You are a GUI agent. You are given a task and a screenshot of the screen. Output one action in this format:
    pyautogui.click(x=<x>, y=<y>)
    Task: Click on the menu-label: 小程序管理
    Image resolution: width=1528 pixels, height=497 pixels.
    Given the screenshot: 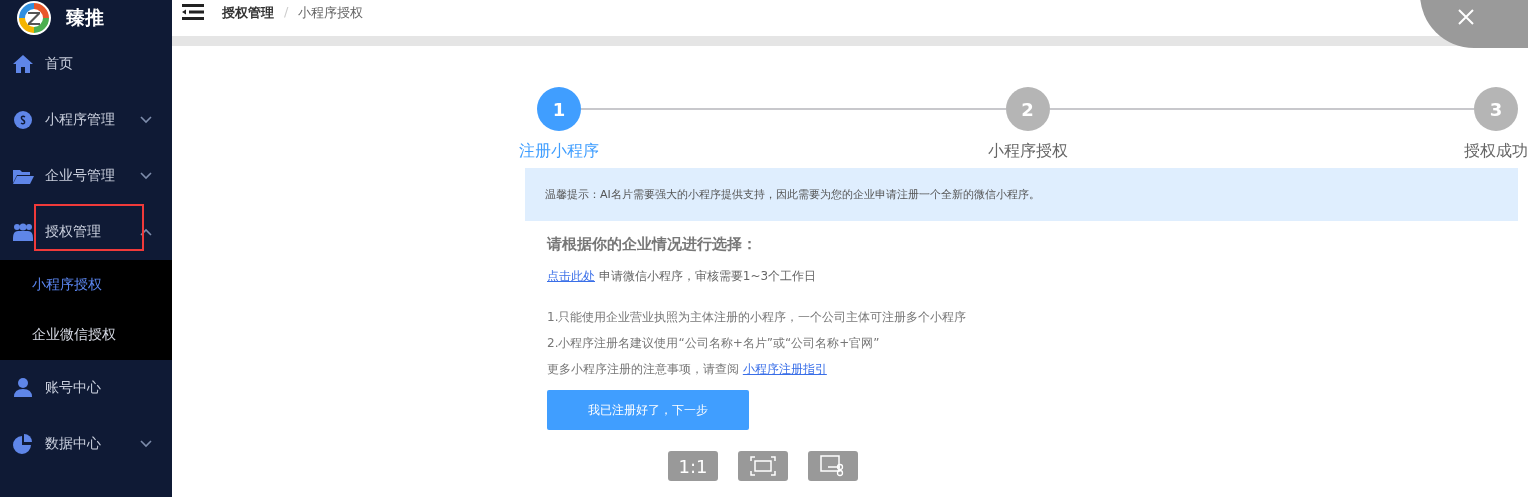 What is the action you would take?
    pyautogui.click(x=80, y=120)
    